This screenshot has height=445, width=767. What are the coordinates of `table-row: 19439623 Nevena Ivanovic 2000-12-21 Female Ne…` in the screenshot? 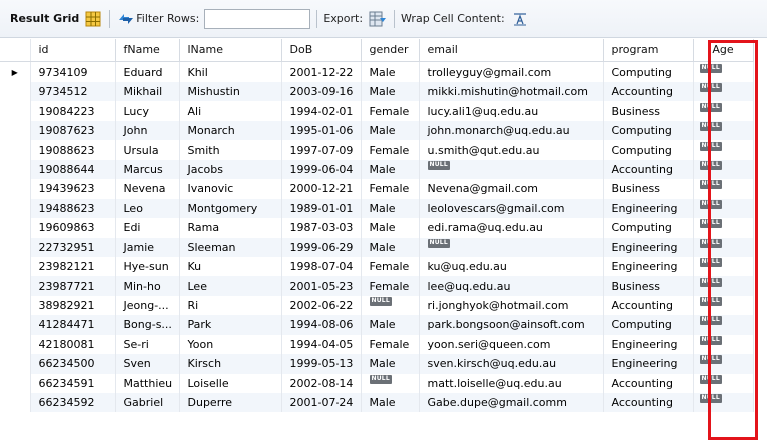 It's located at (377, 189).